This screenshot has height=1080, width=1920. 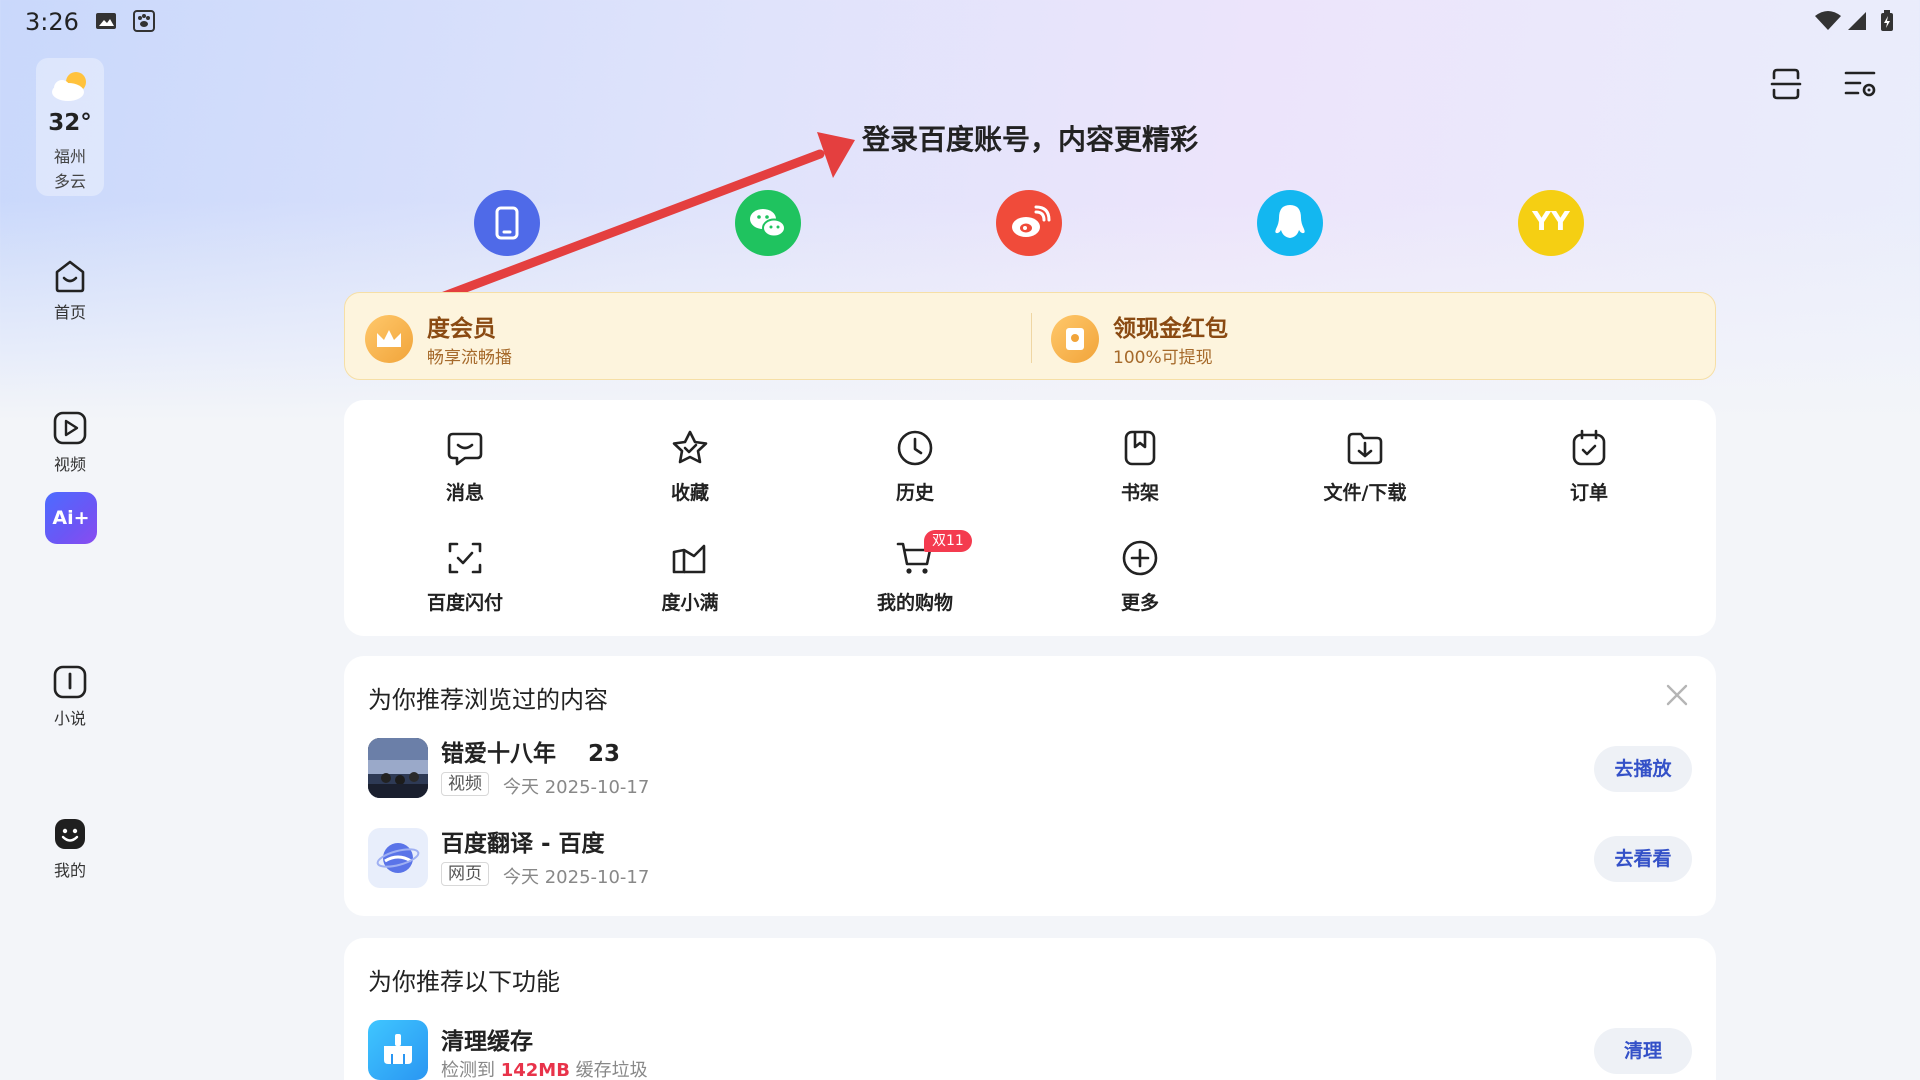 I want to click on ai-assistant-button: Ai+, so click(x=71, y=518).